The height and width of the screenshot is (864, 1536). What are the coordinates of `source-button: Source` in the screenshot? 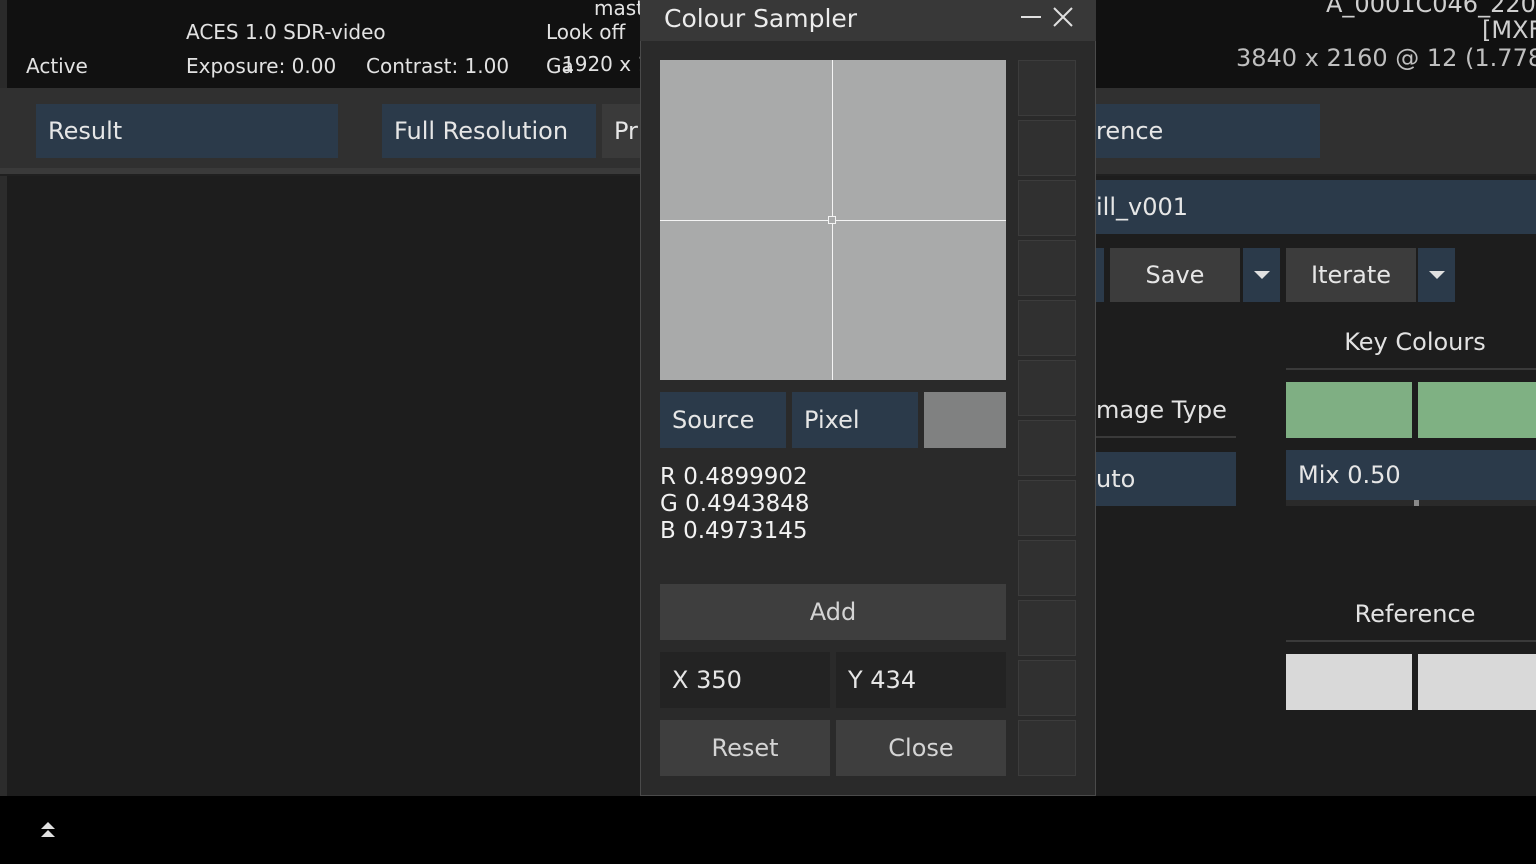 It's located at (723, 420).